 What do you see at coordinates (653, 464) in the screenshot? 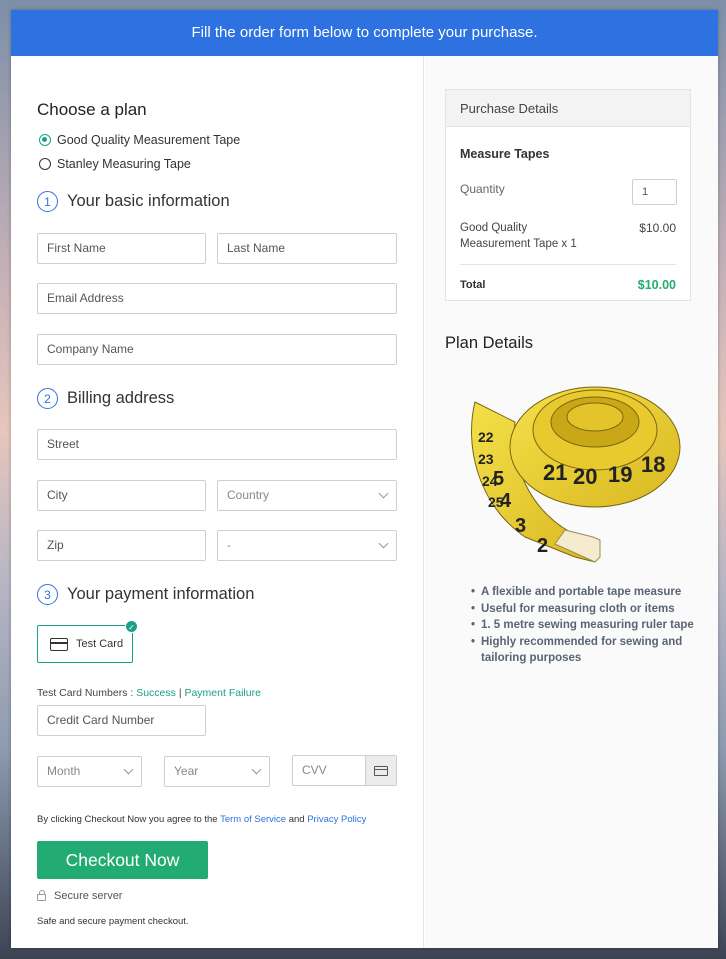
I see `tape-number: 18` at bounding box center [653, 464].